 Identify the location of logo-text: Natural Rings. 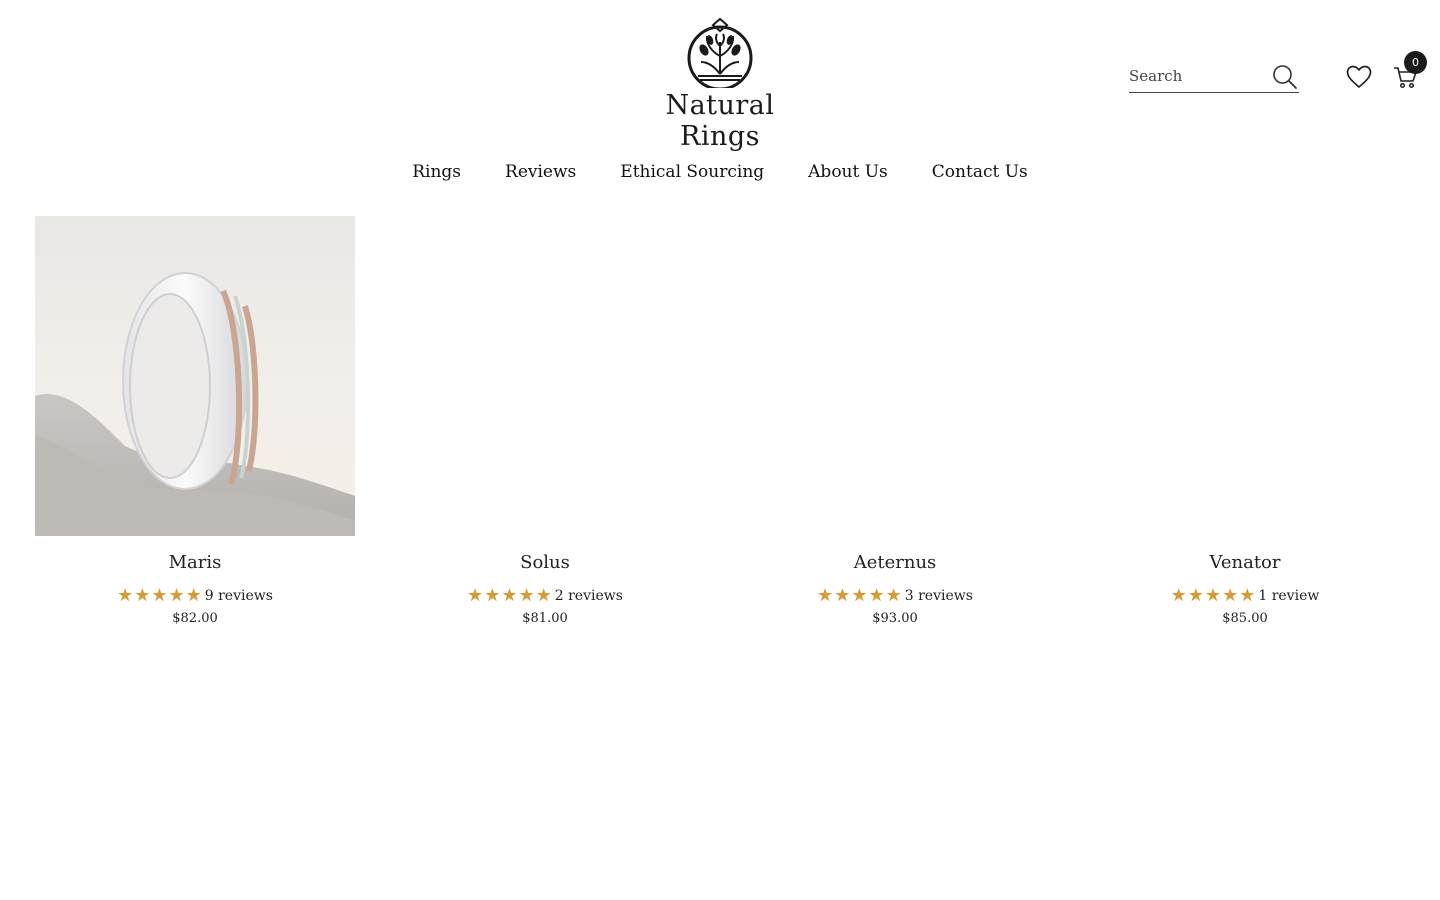
(720, 121).